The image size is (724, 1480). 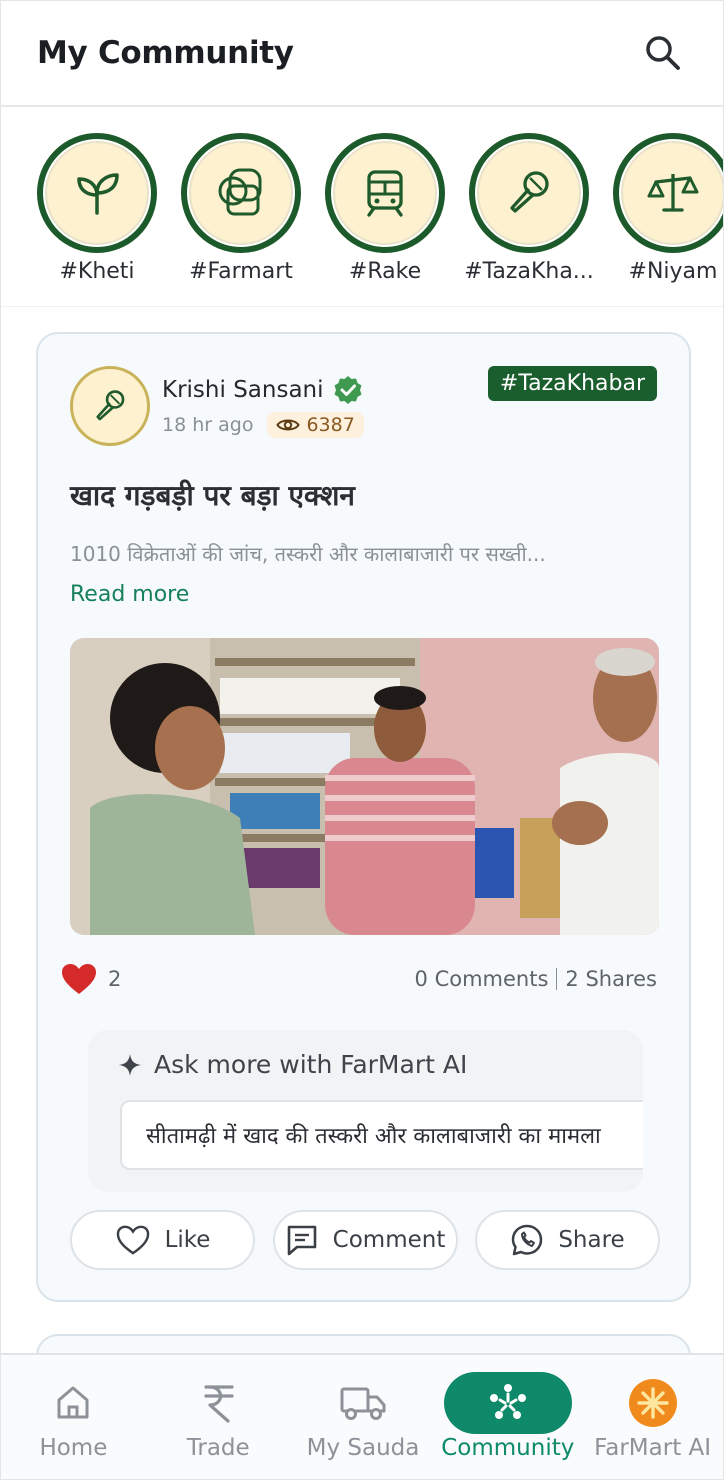 What do you see at coordinates (97, 271) in the screenshot?
I see `story-label: #Kheti` at bounding box center [97, 271].